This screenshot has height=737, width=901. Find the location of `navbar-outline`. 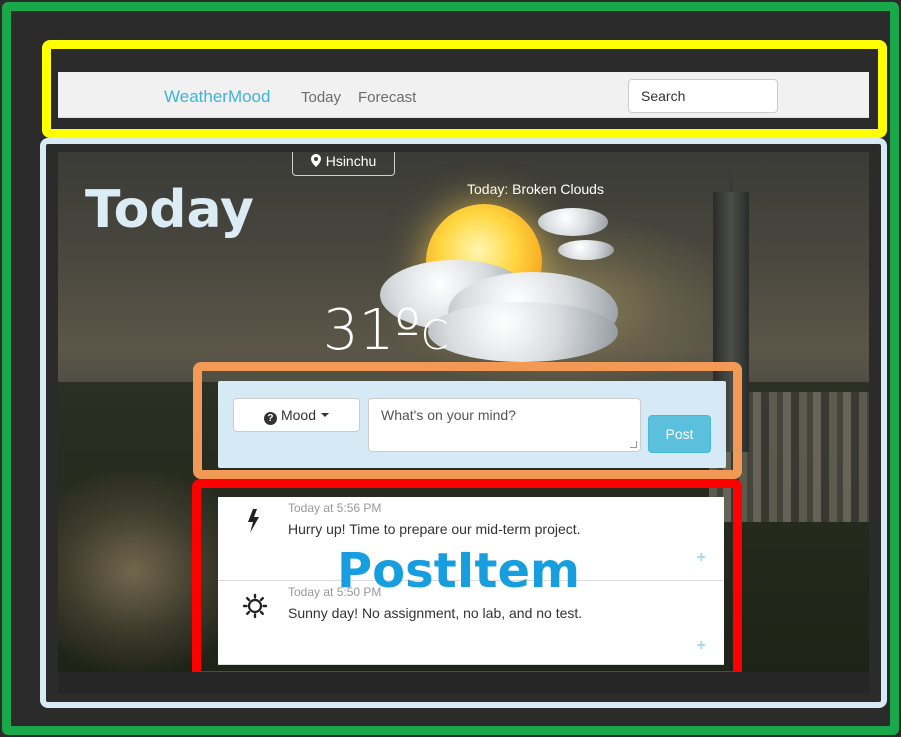

navbar-outline is located at coordinates (464, 89).